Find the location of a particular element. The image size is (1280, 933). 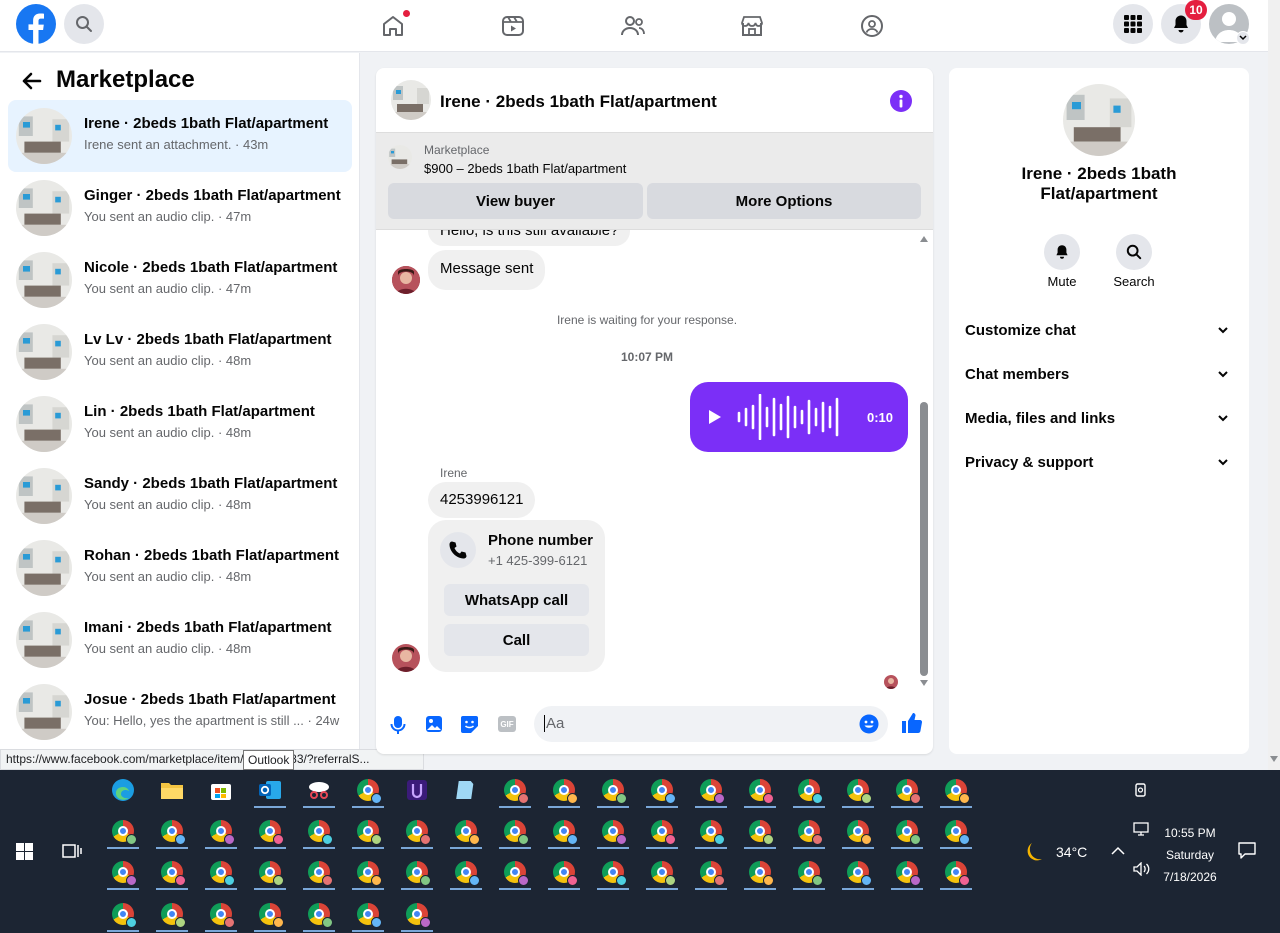

media-files-links-section: Media, files and links is located at coordinates (1099, 422).